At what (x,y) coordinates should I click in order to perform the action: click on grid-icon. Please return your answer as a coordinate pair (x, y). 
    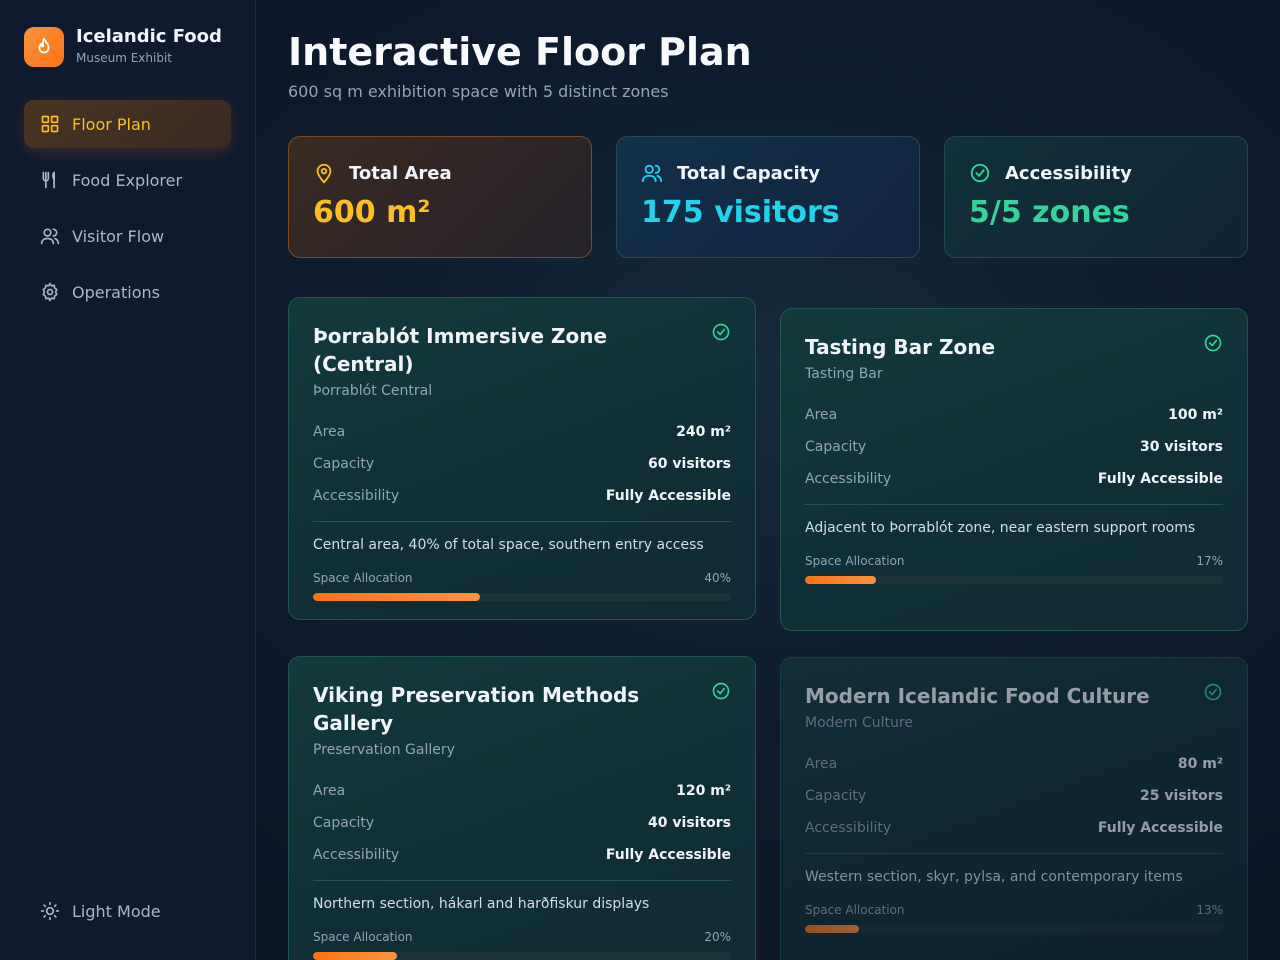
    Looking at the image, I should click on (50, 124).